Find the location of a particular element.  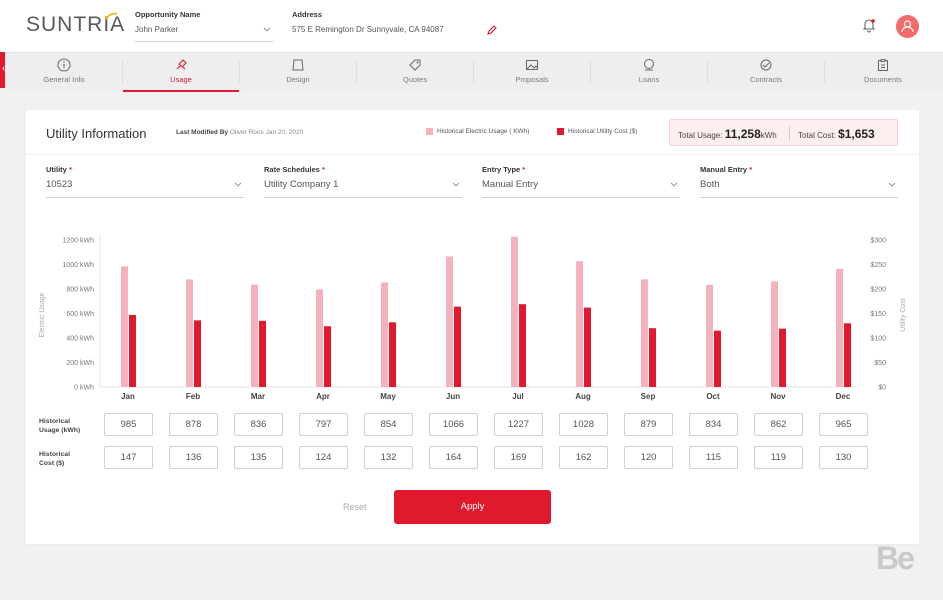

usage-input: 1066 is located at coordinates (453, 424).